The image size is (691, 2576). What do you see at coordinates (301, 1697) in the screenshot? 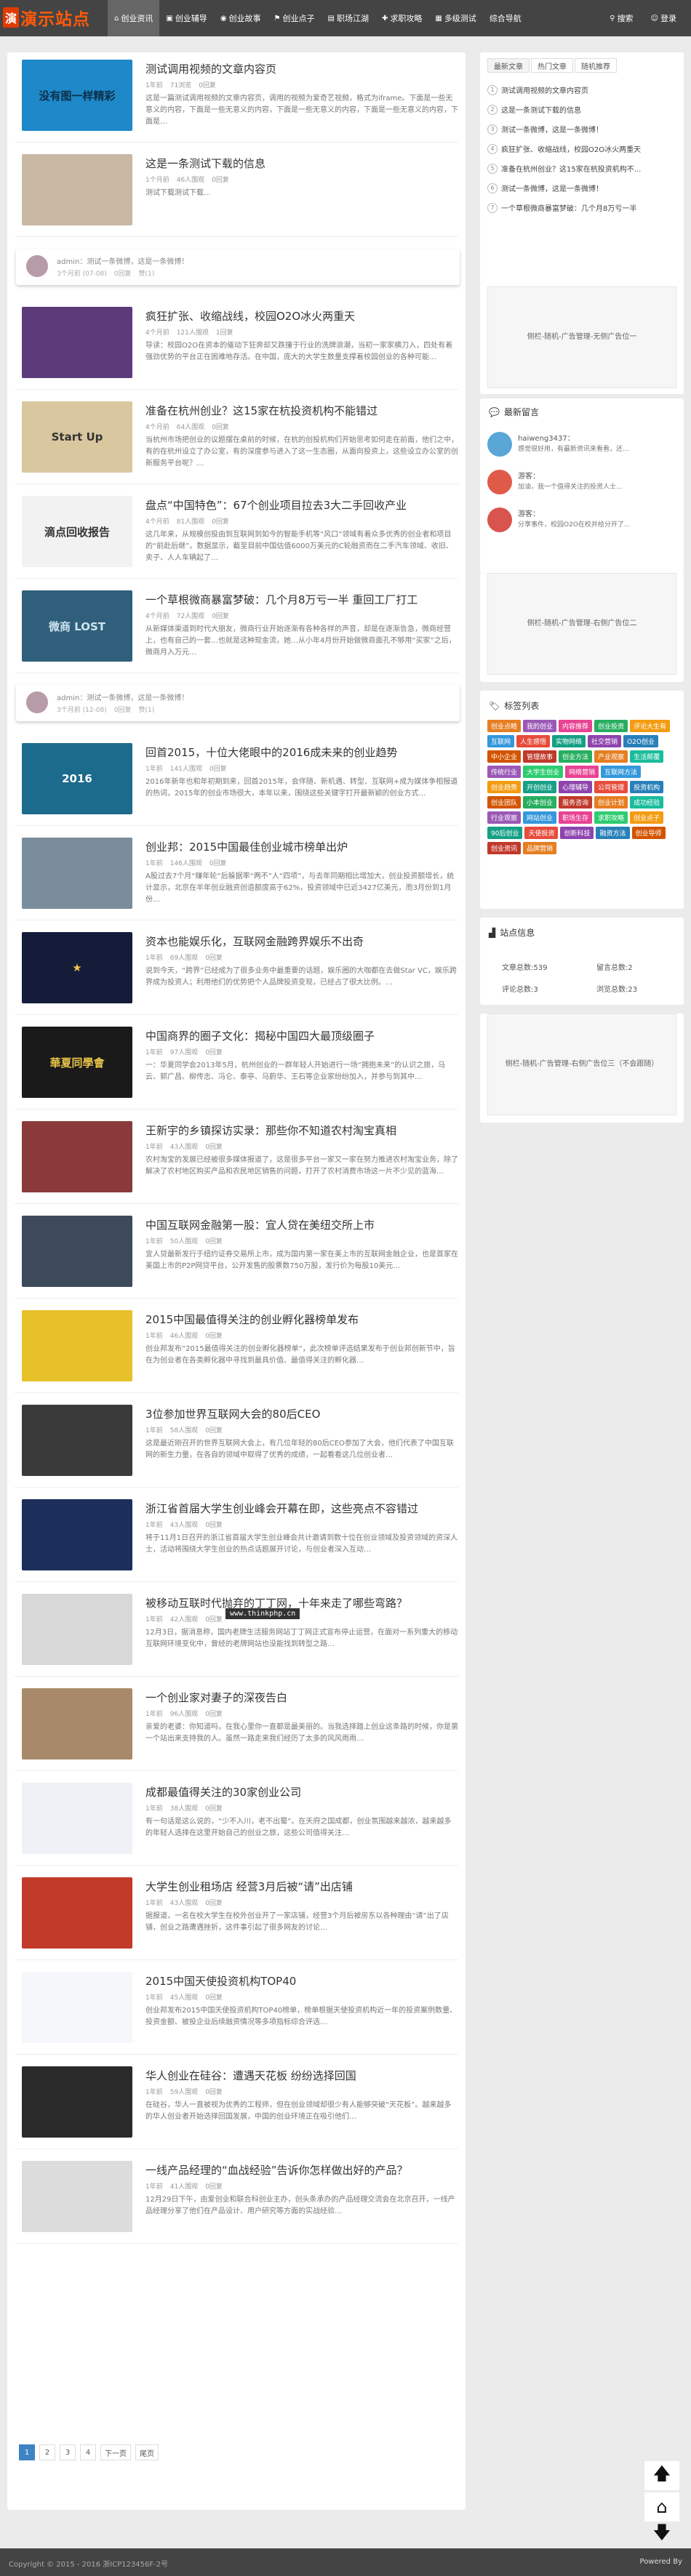
I see `post-title: 一个创业家对妻子的深夜告白` at bounding box center [301, 1697].